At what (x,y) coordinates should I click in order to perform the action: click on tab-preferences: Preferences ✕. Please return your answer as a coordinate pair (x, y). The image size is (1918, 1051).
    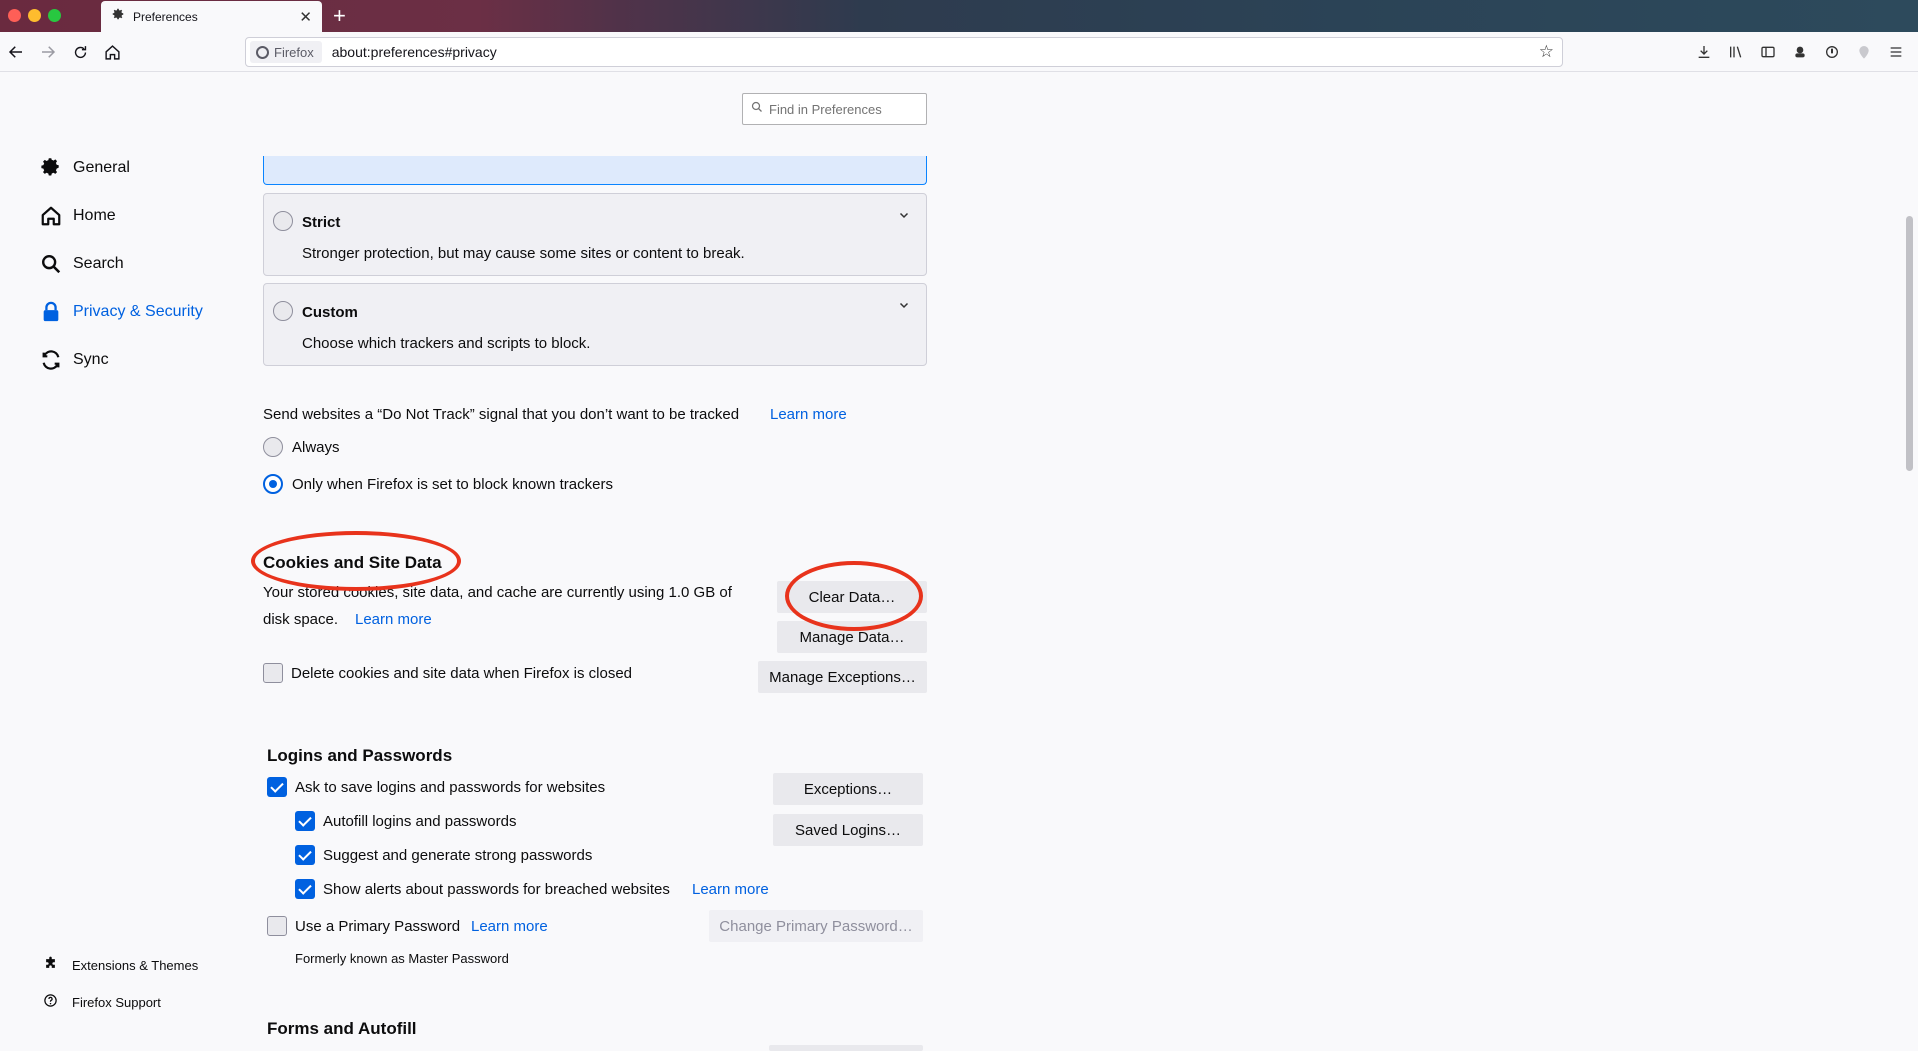
    Looking at the image, I should click on (211, 16).